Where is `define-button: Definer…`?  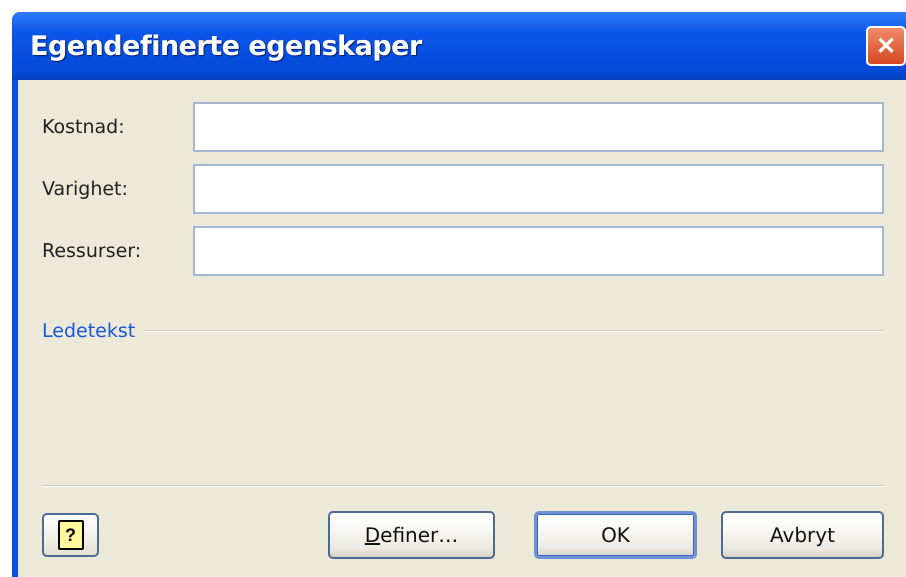
define-button: Definer… is located at coordinates (411, 535).